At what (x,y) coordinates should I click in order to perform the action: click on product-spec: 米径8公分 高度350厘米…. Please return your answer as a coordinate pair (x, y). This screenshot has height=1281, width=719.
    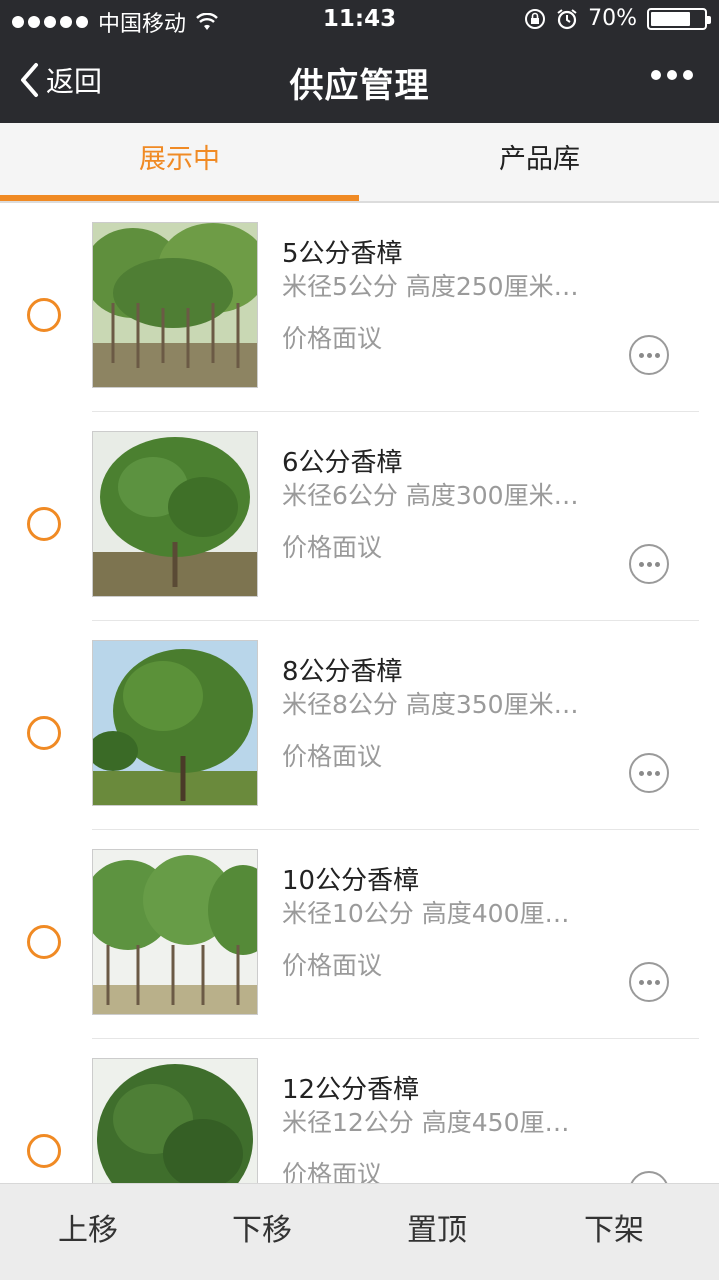
    Looking at the image, I should click on (430, 704).